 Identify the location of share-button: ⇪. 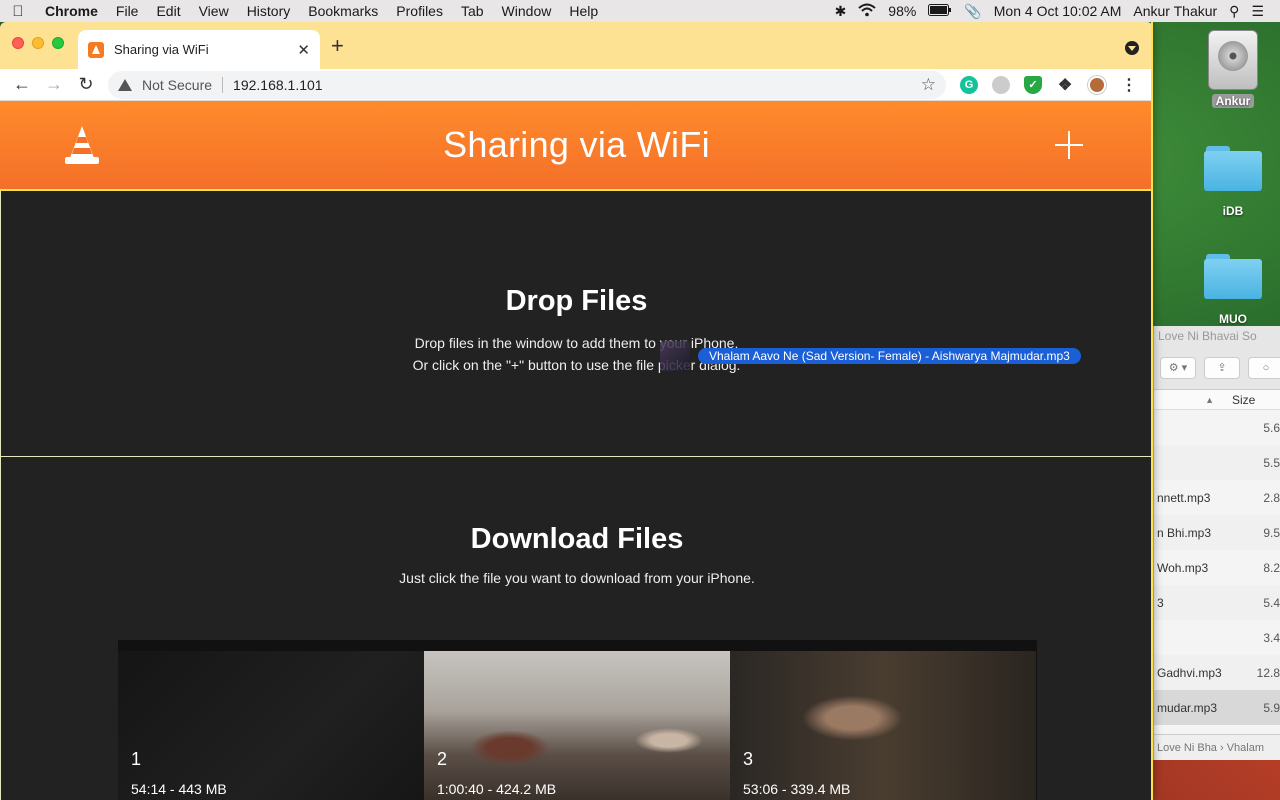
(1222, 367).